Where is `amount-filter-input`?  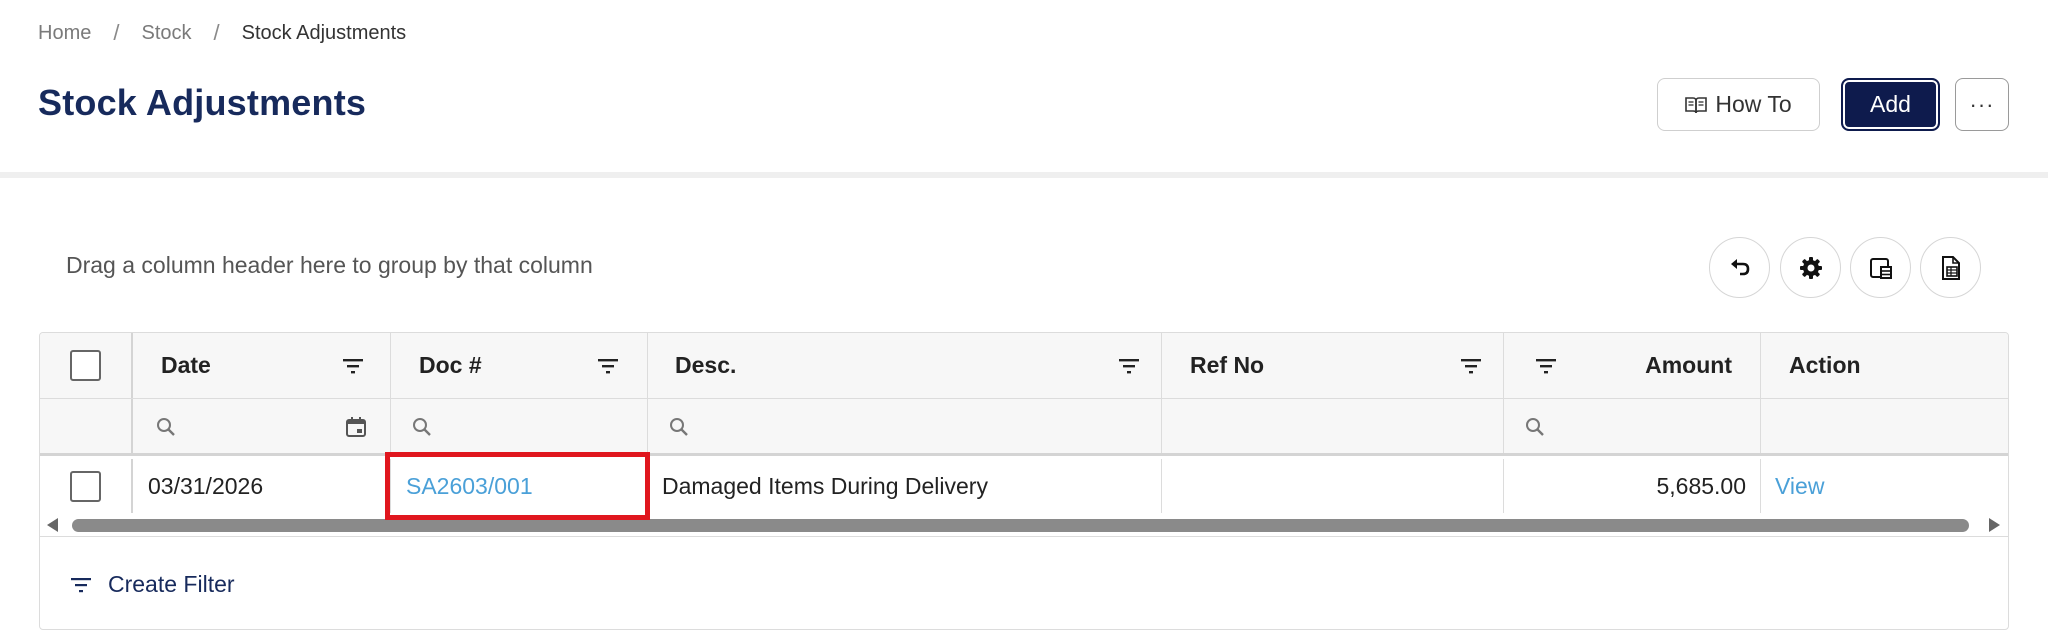 amount-filter-input is located at coordinates (1632, 426).